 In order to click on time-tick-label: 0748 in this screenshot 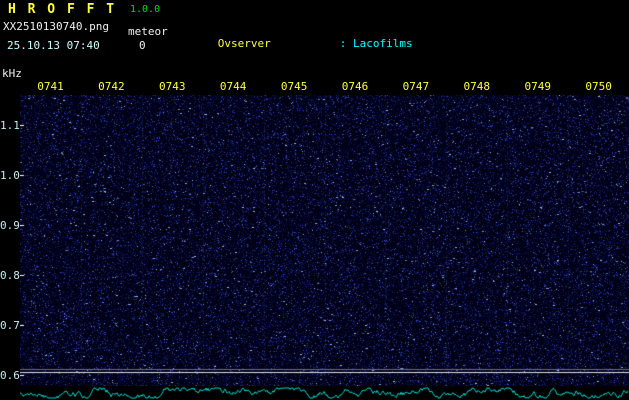, I will do `click(477, 86)`.